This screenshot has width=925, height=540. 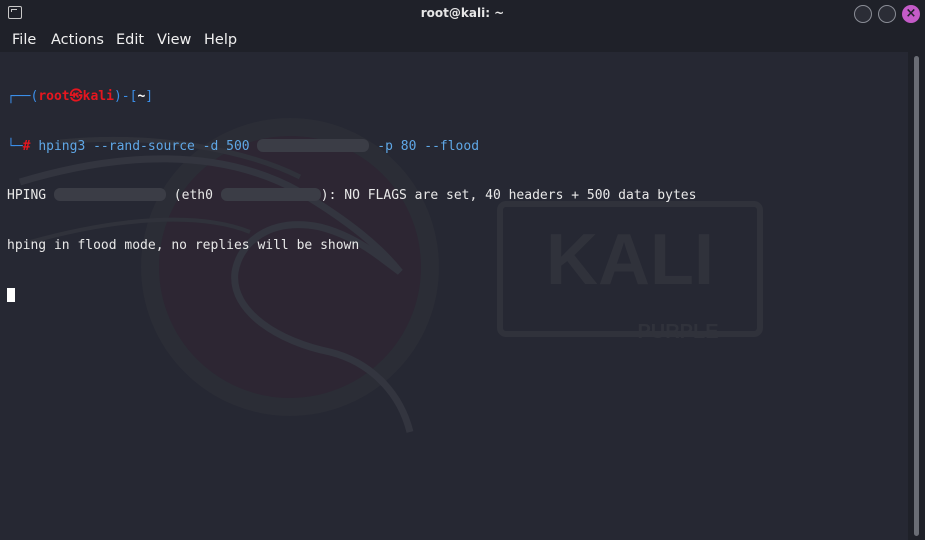 What do you see at coordinates (11, 294) in the screenshot?
I see `text-cursor` at bounding box center [11, 294].